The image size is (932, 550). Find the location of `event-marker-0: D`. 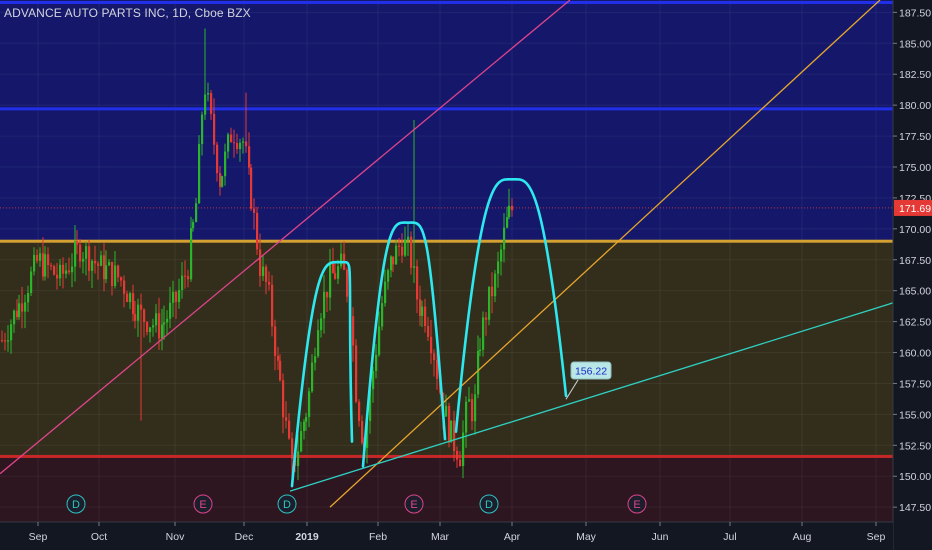

event-marker-0: D is located at coordinates (76, 504).